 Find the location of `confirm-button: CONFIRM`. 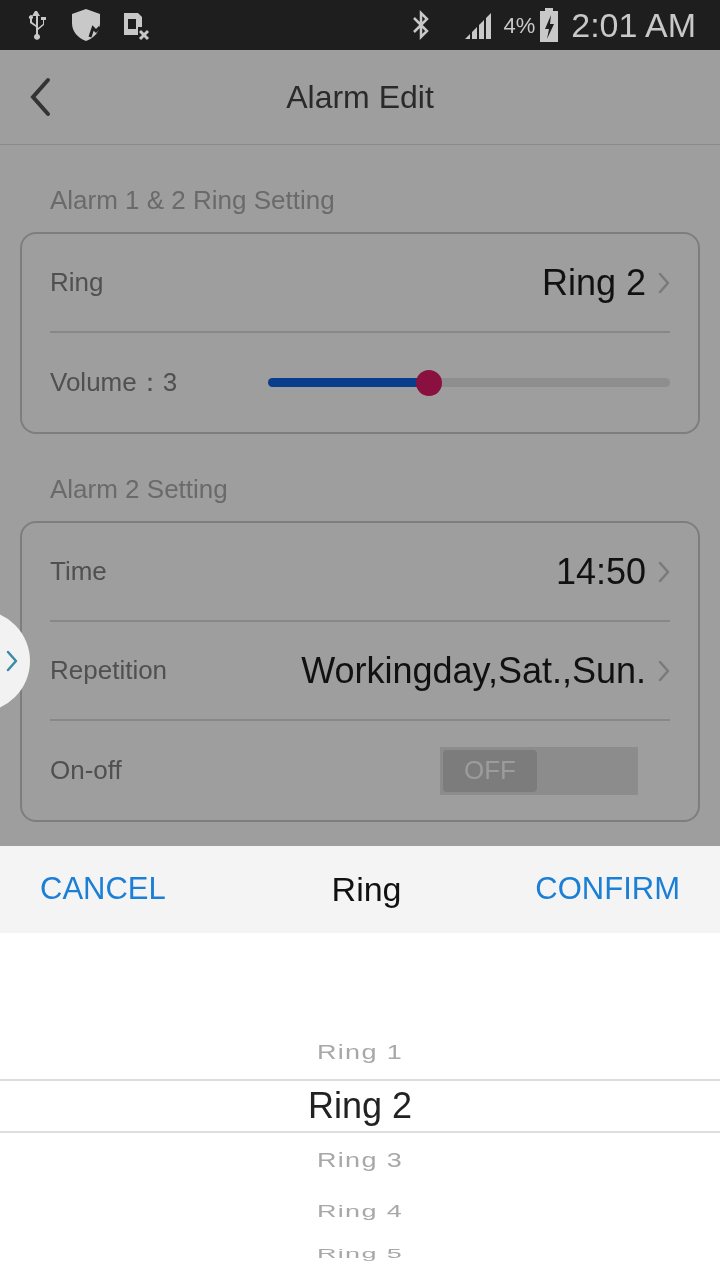

confirm-button: CONFIRM is located at coordinates (607, 889).